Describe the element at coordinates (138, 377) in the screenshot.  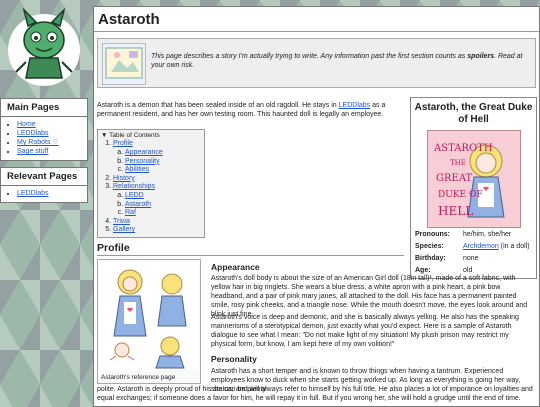
I see `reference-image-caption: Astaroth's reference page` at that location.